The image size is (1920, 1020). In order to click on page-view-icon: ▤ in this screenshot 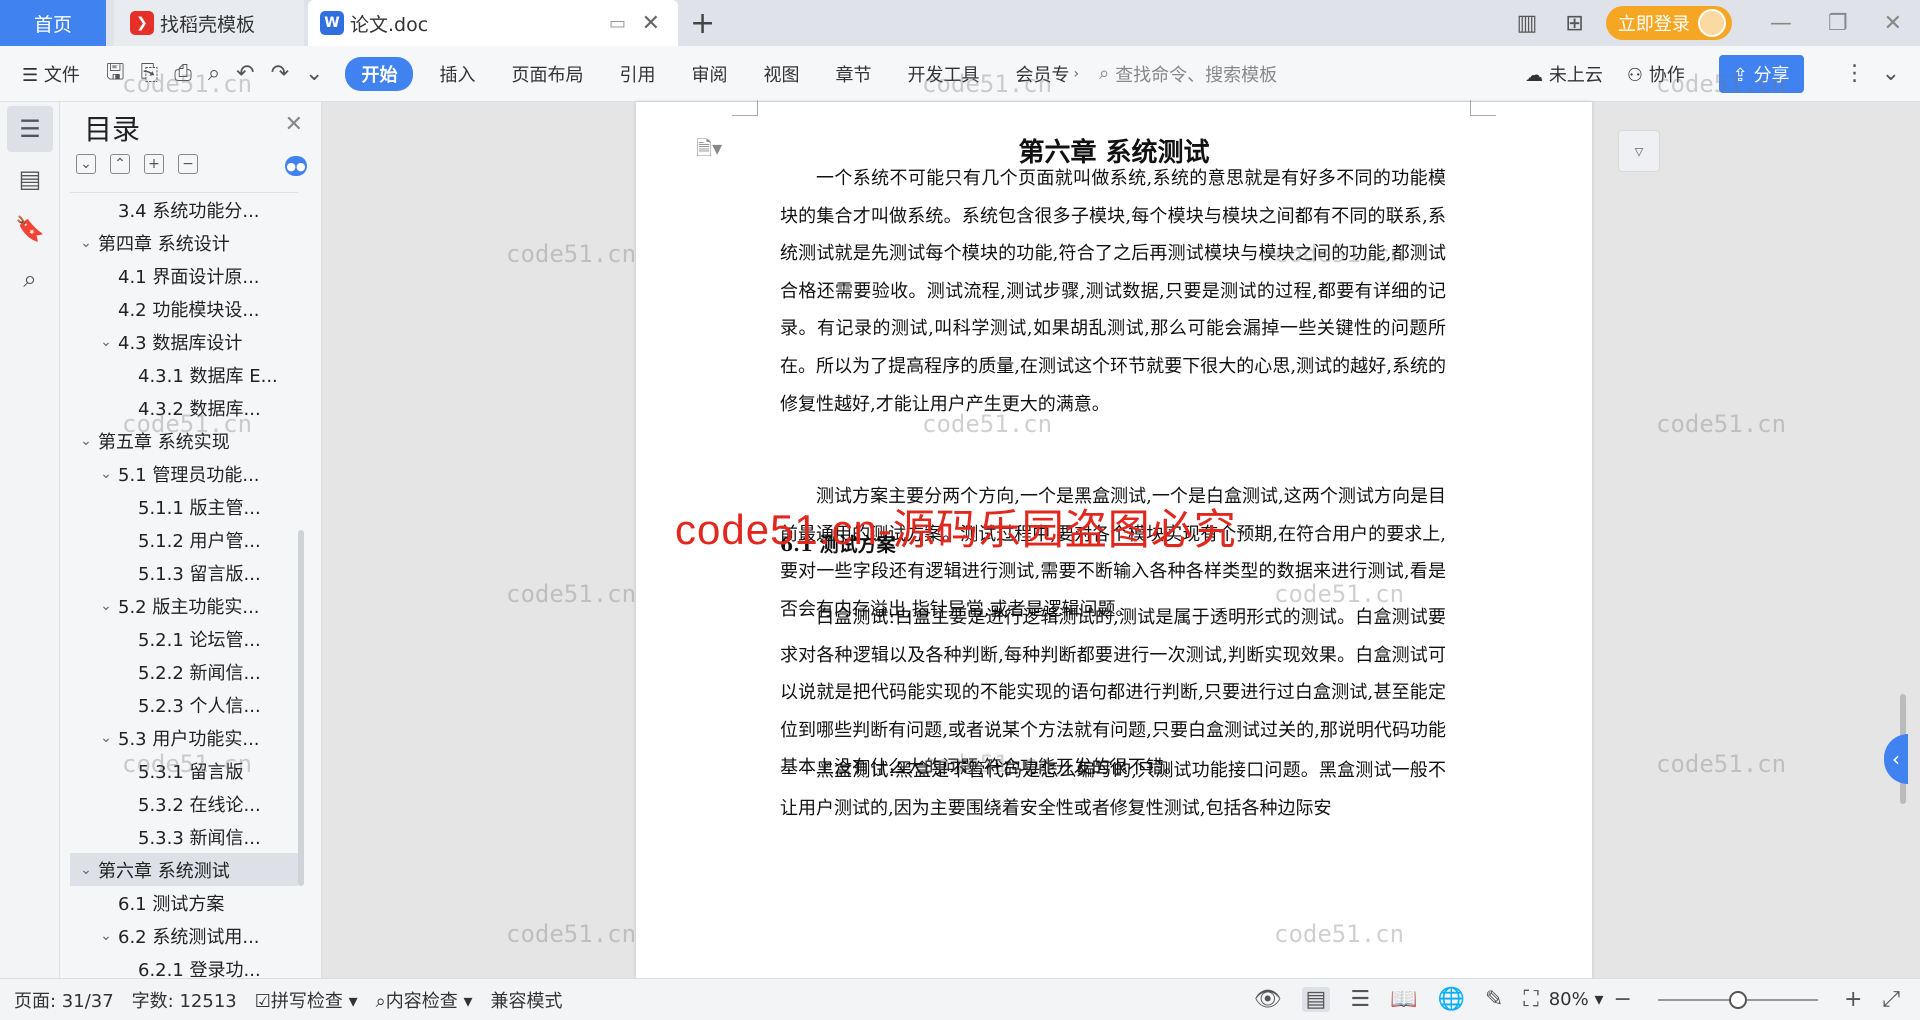, I will do `click(1316, 999)`.